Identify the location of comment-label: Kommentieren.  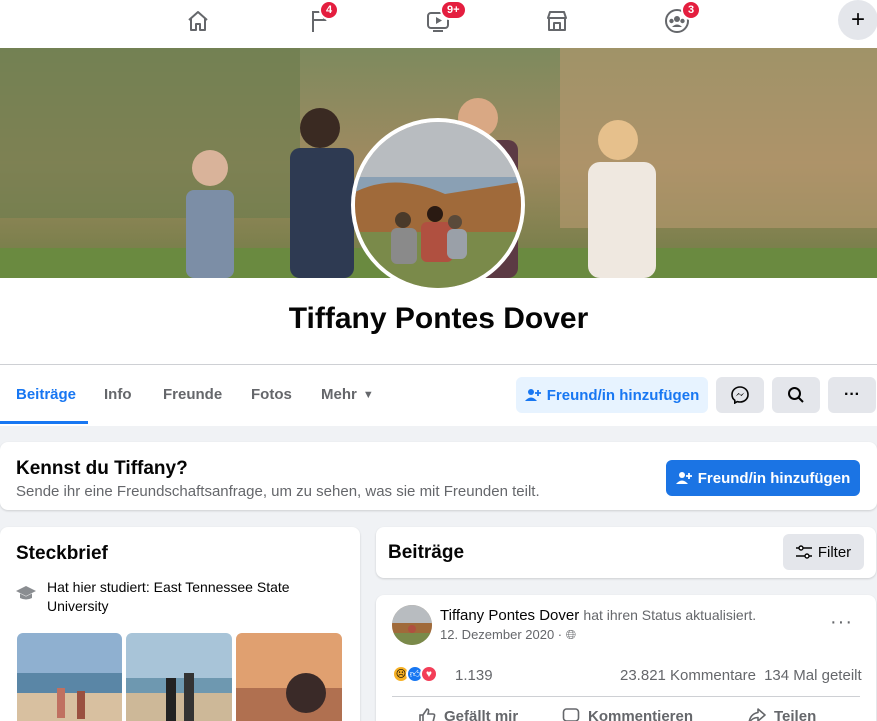
(641, 714).